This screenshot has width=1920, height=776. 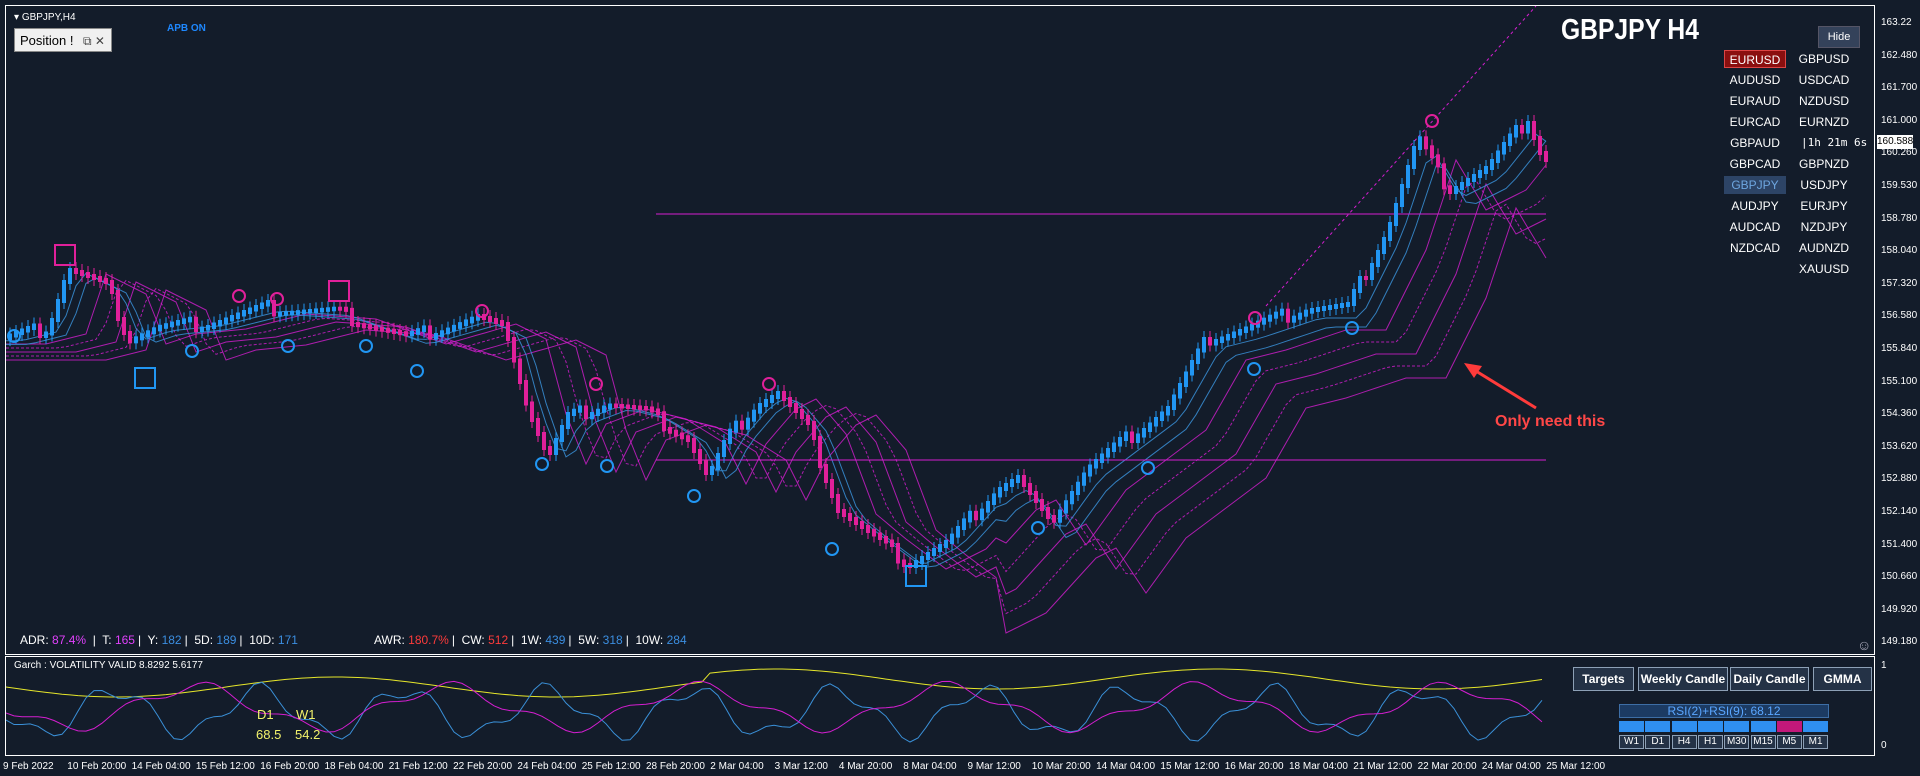 I want to click on pair-gbpaud: GBPAUD, so click(x=1755, y=143).